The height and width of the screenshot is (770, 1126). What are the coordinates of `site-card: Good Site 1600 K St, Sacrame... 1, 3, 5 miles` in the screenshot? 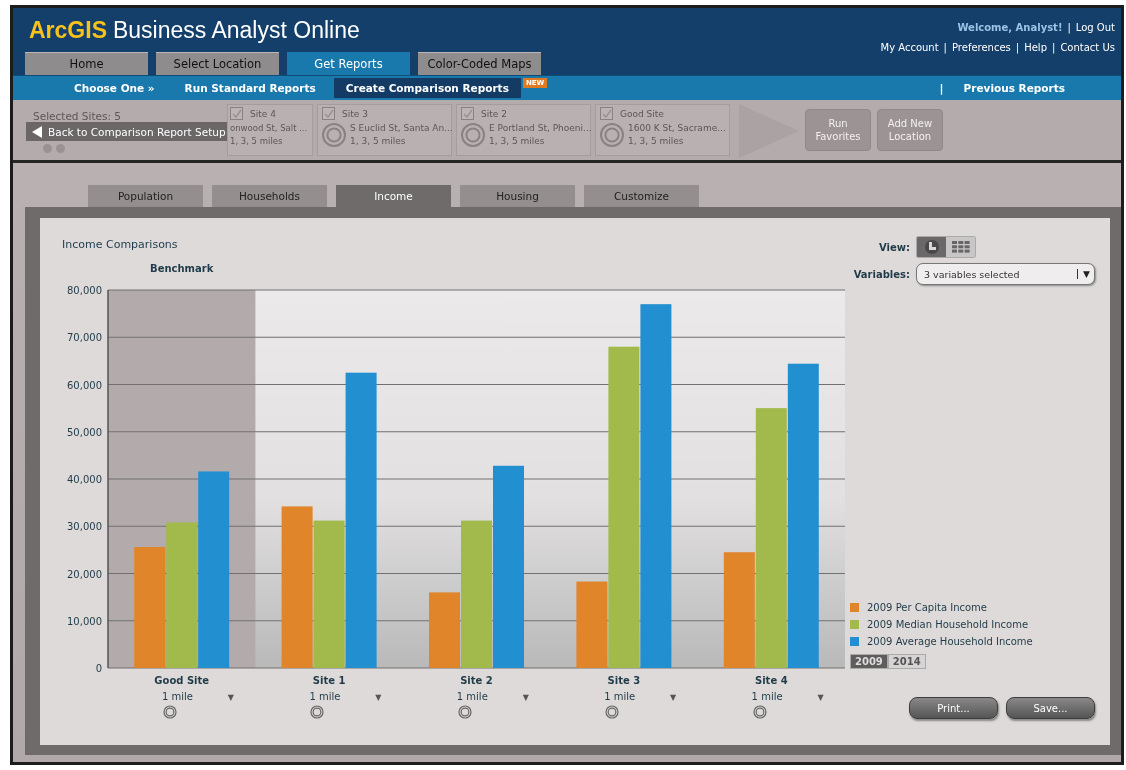 It's located at (662, 130).